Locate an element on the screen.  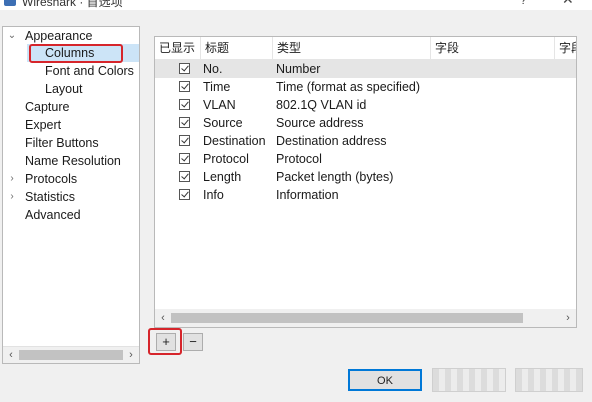
tree-item-filter-buttons: Filter Buttons is located at coordinates (62, 143).